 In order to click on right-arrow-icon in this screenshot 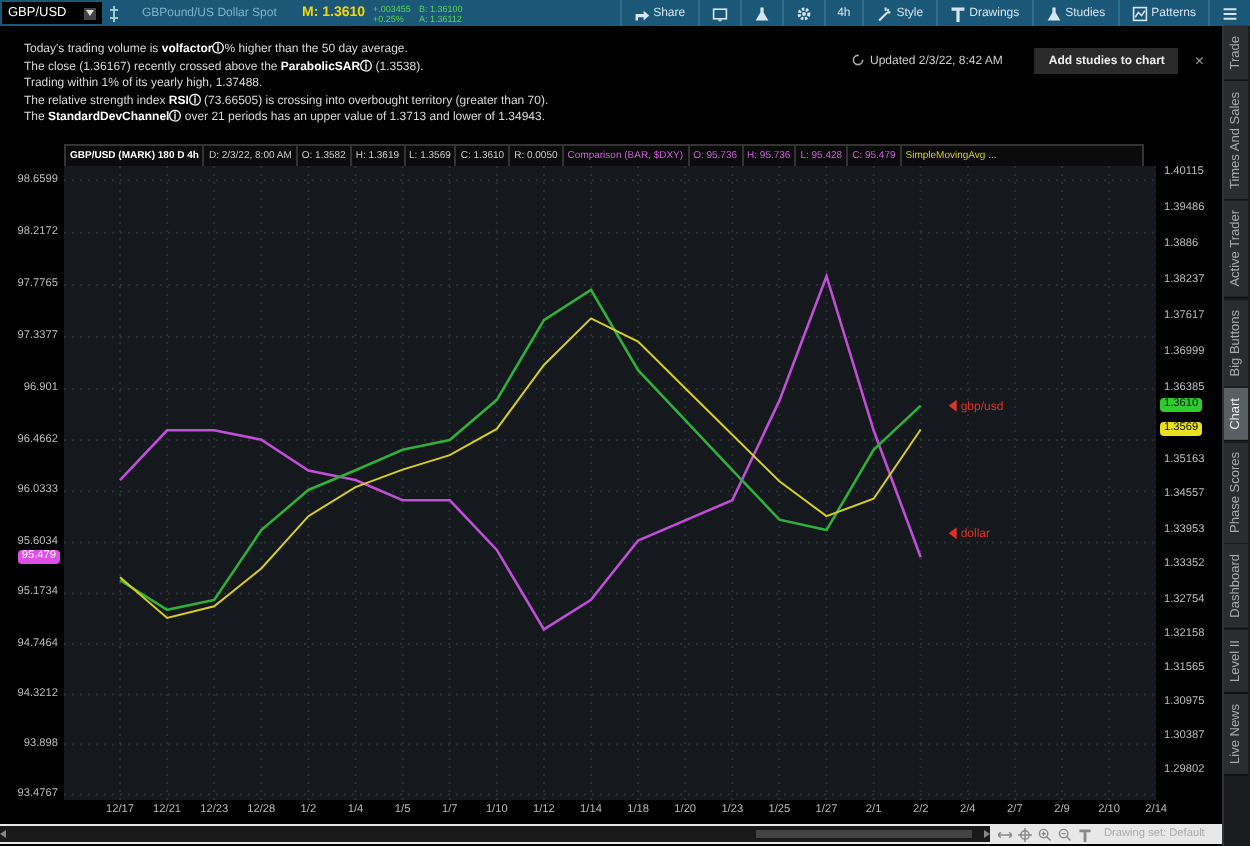, I will do `click(986, 834)`.